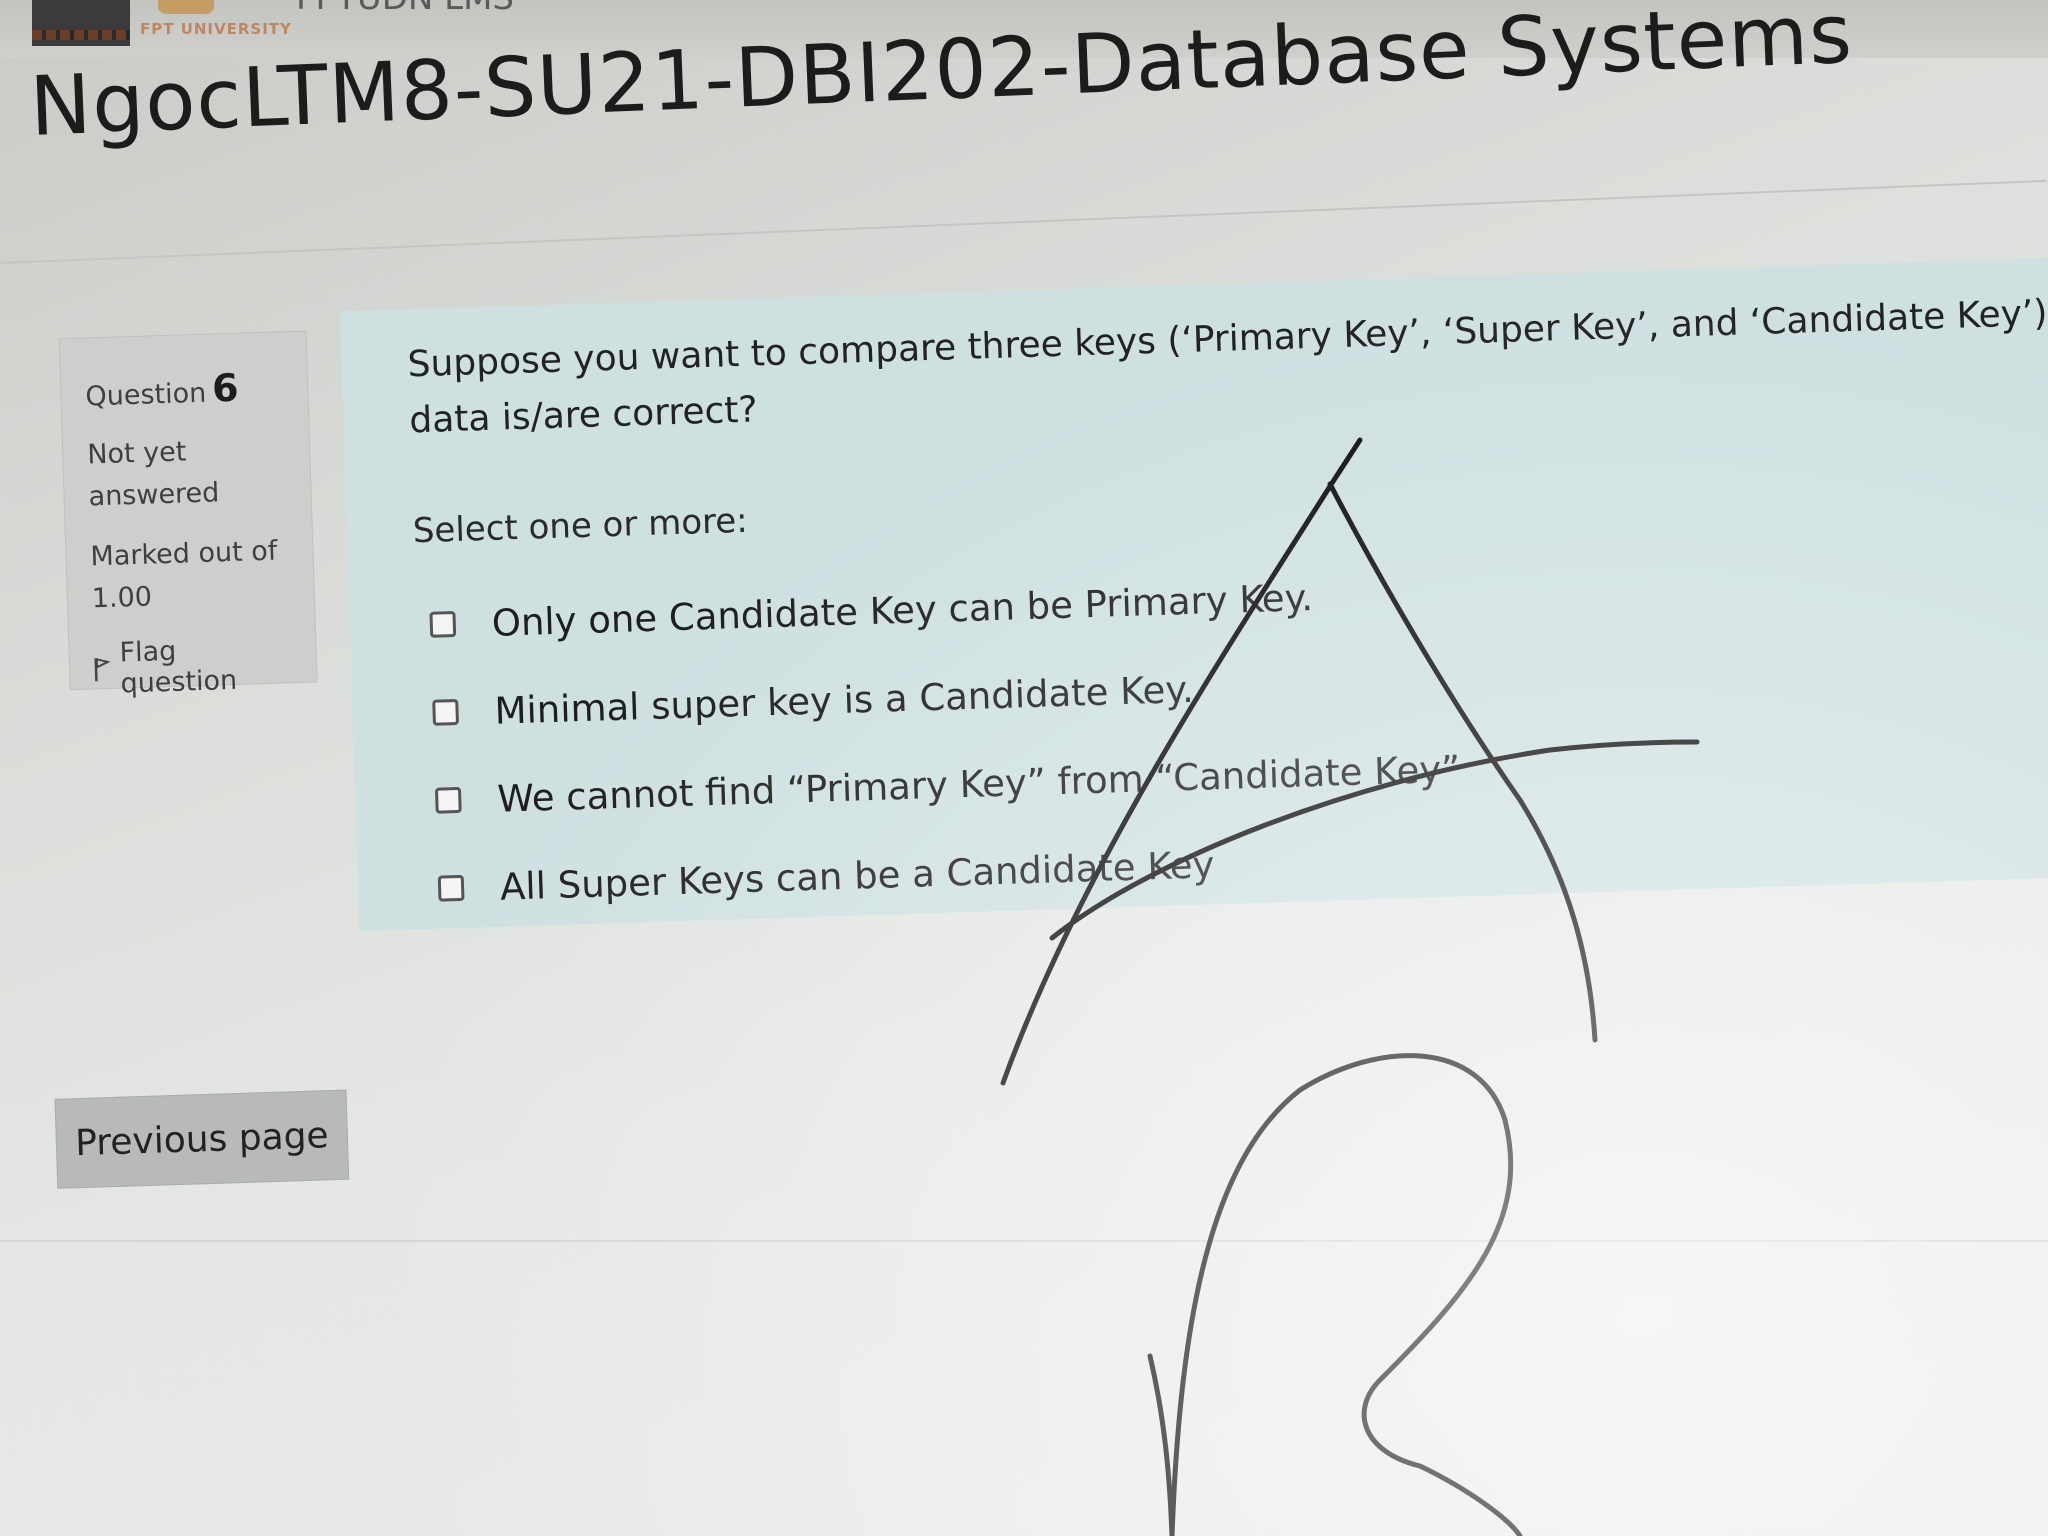 The image size is (2048, 1536). Describe the element at coordinates (186, 7) in the screenshot. I see `logo-mark` at that location.